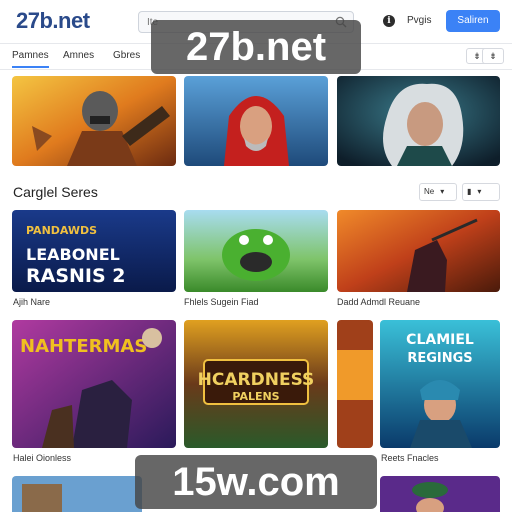  I want to click on login-link: Pvgis, so click(419, 20).